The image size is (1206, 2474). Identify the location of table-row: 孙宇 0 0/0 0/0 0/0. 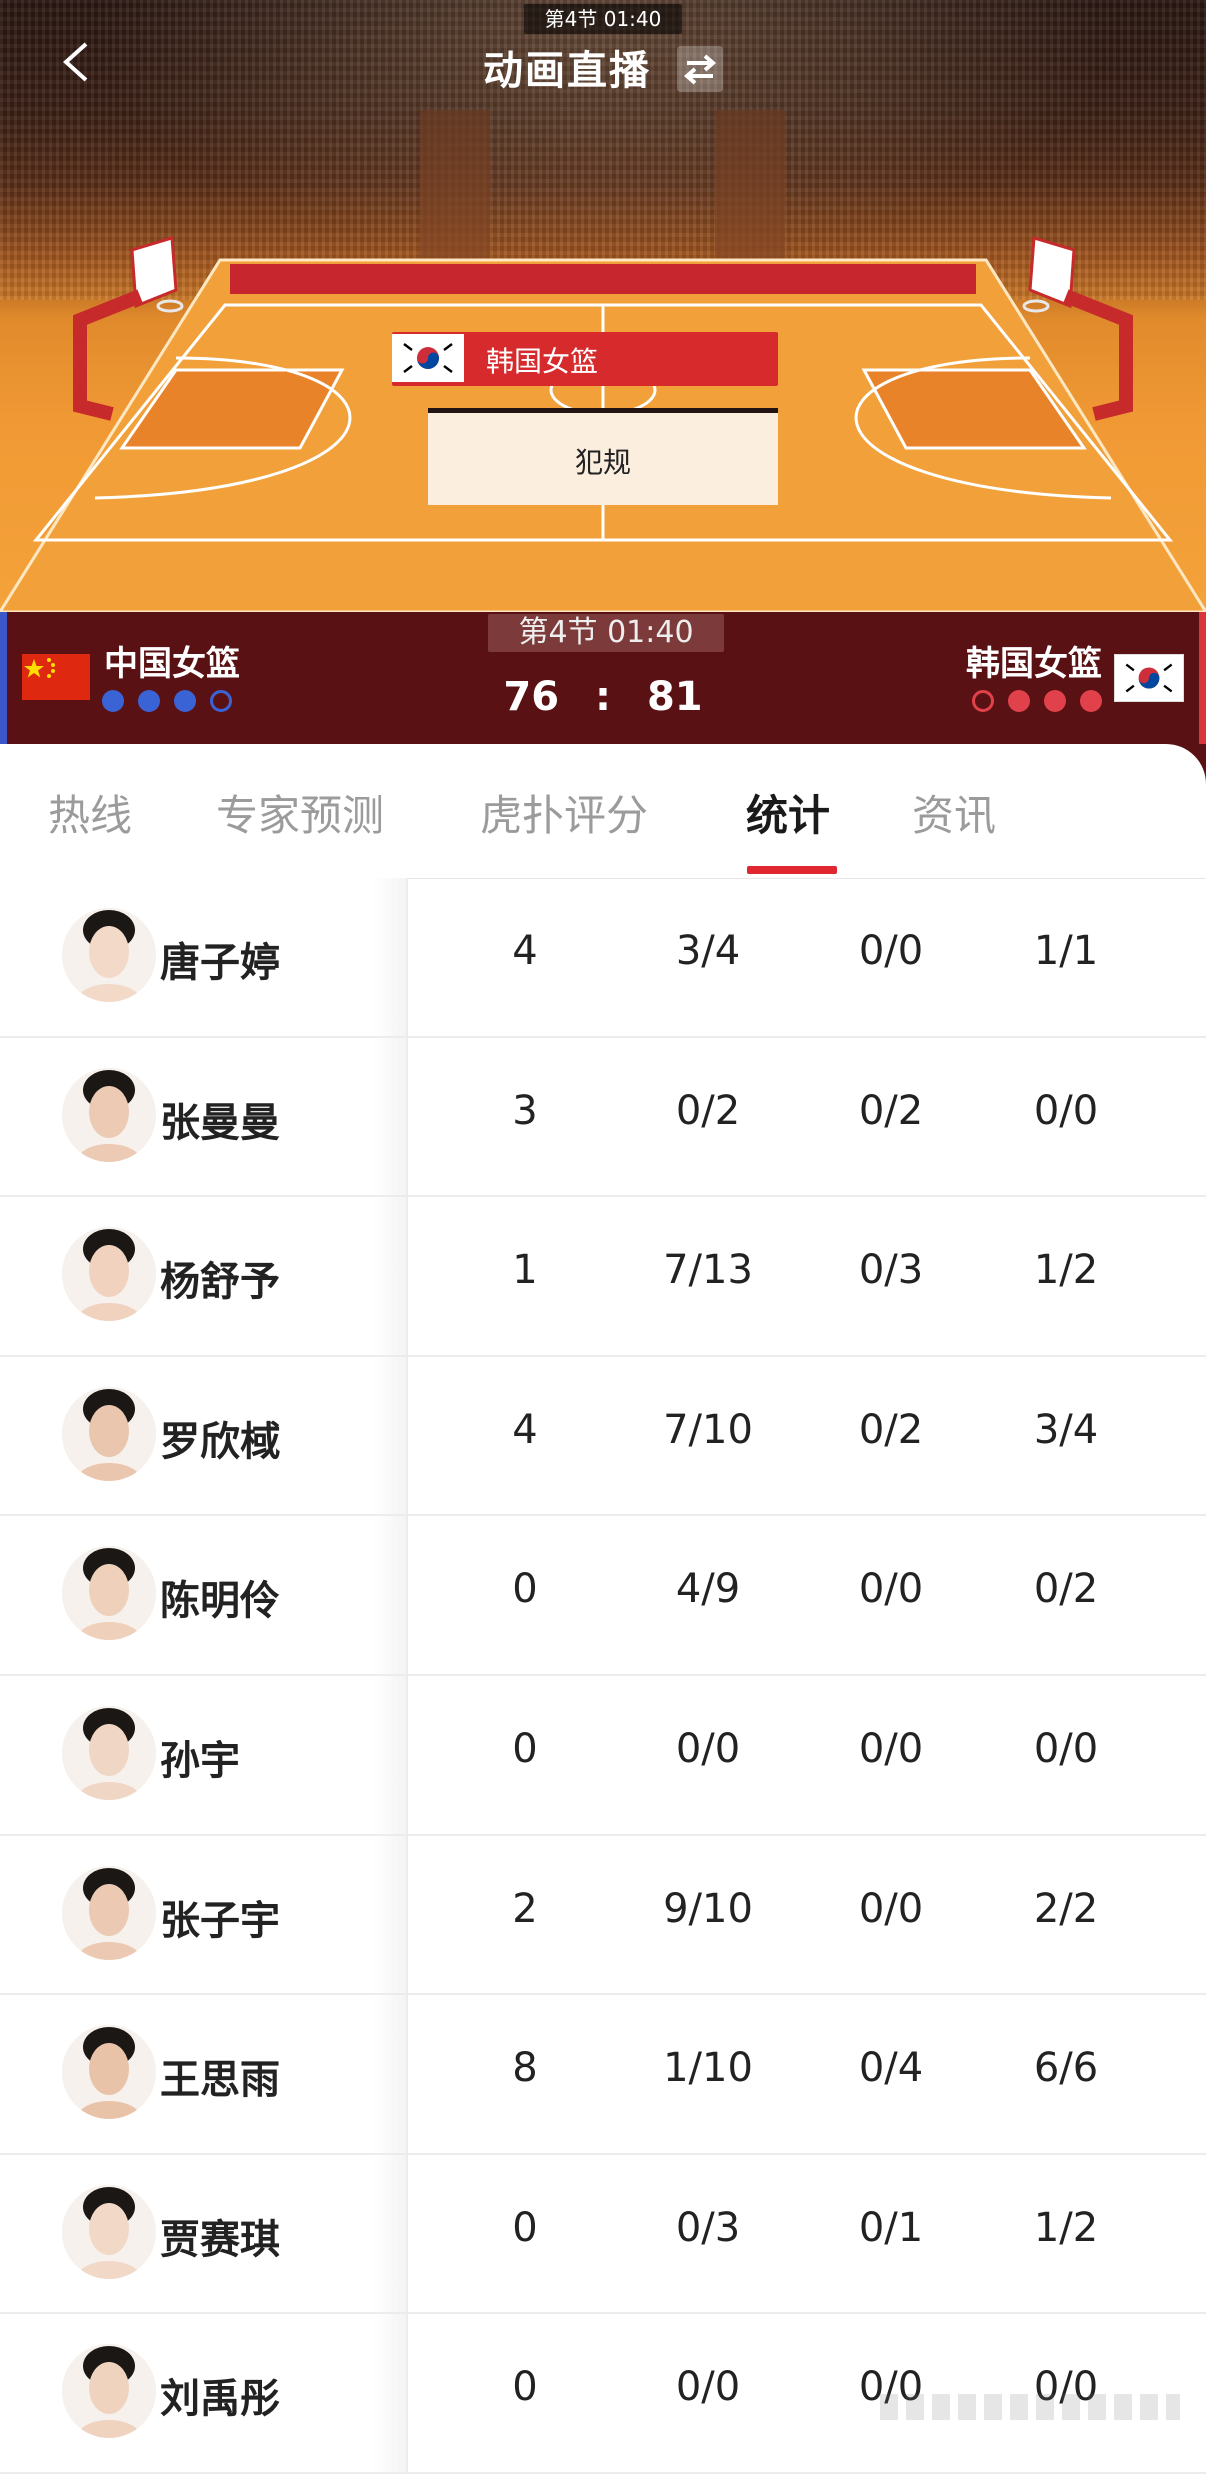
(603, 1755).